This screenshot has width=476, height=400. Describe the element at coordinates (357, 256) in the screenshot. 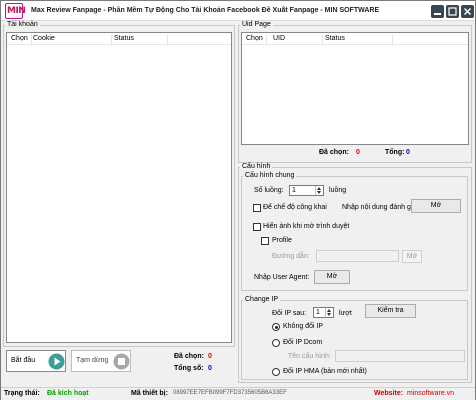

I see `profile-path-input` at that location.